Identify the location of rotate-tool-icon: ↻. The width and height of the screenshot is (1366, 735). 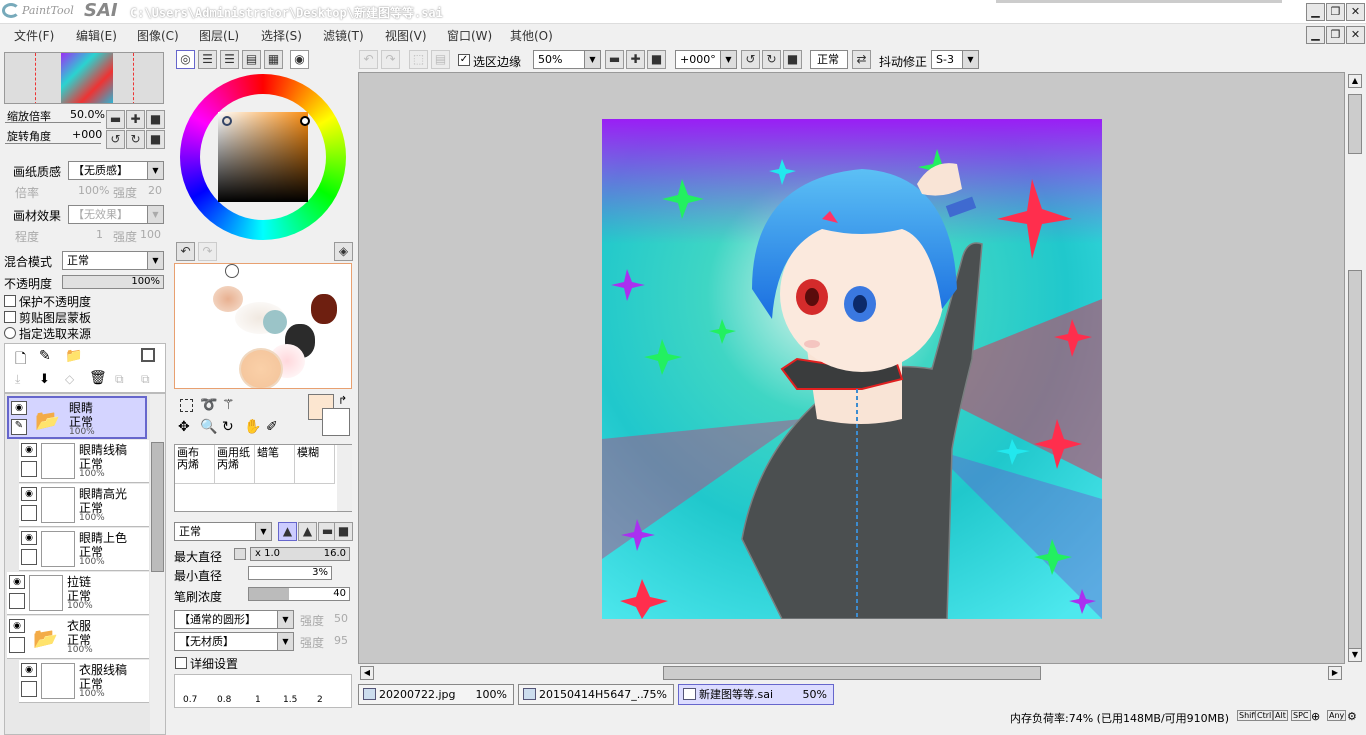
(228, 427).